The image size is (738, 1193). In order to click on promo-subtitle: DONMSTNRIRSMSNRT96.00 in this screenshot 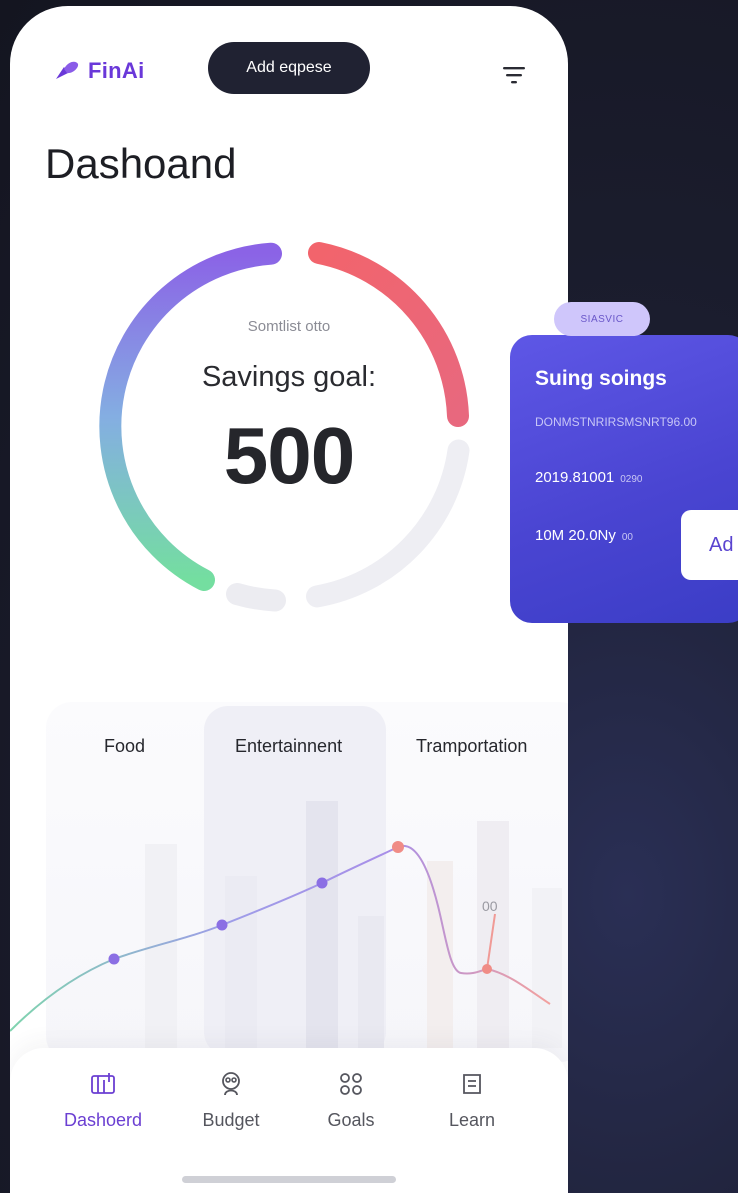, I will do `click(616, 422)`.